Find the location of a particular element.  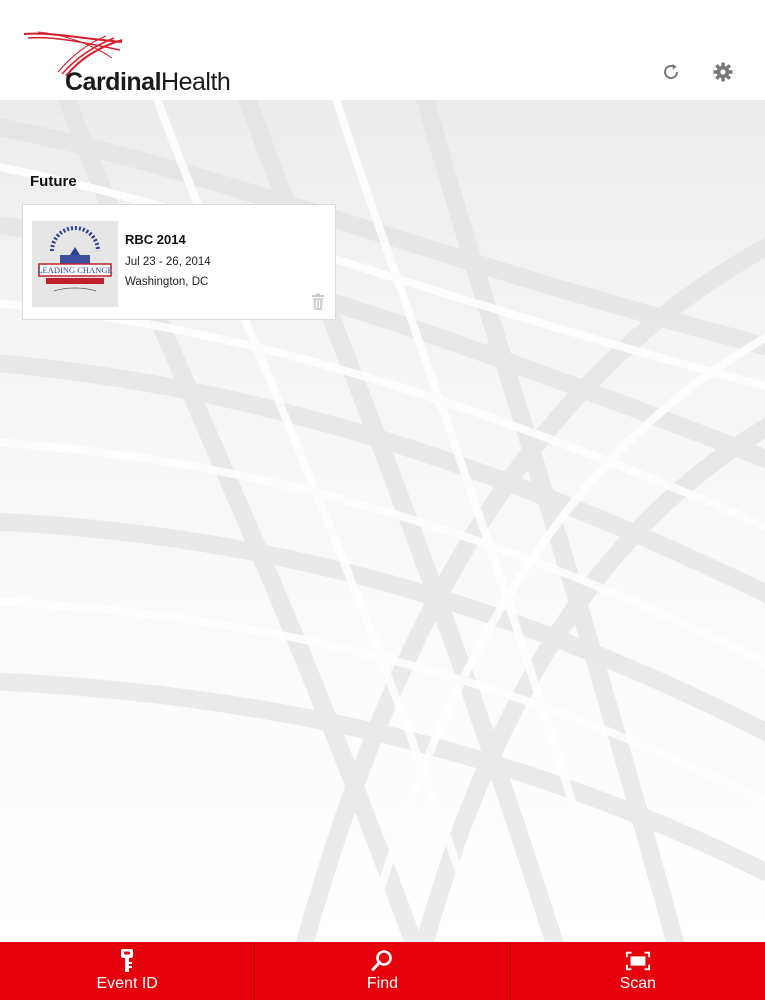

cardinal-health-logo: CardinalHealth is located at coordinates (126, 63).